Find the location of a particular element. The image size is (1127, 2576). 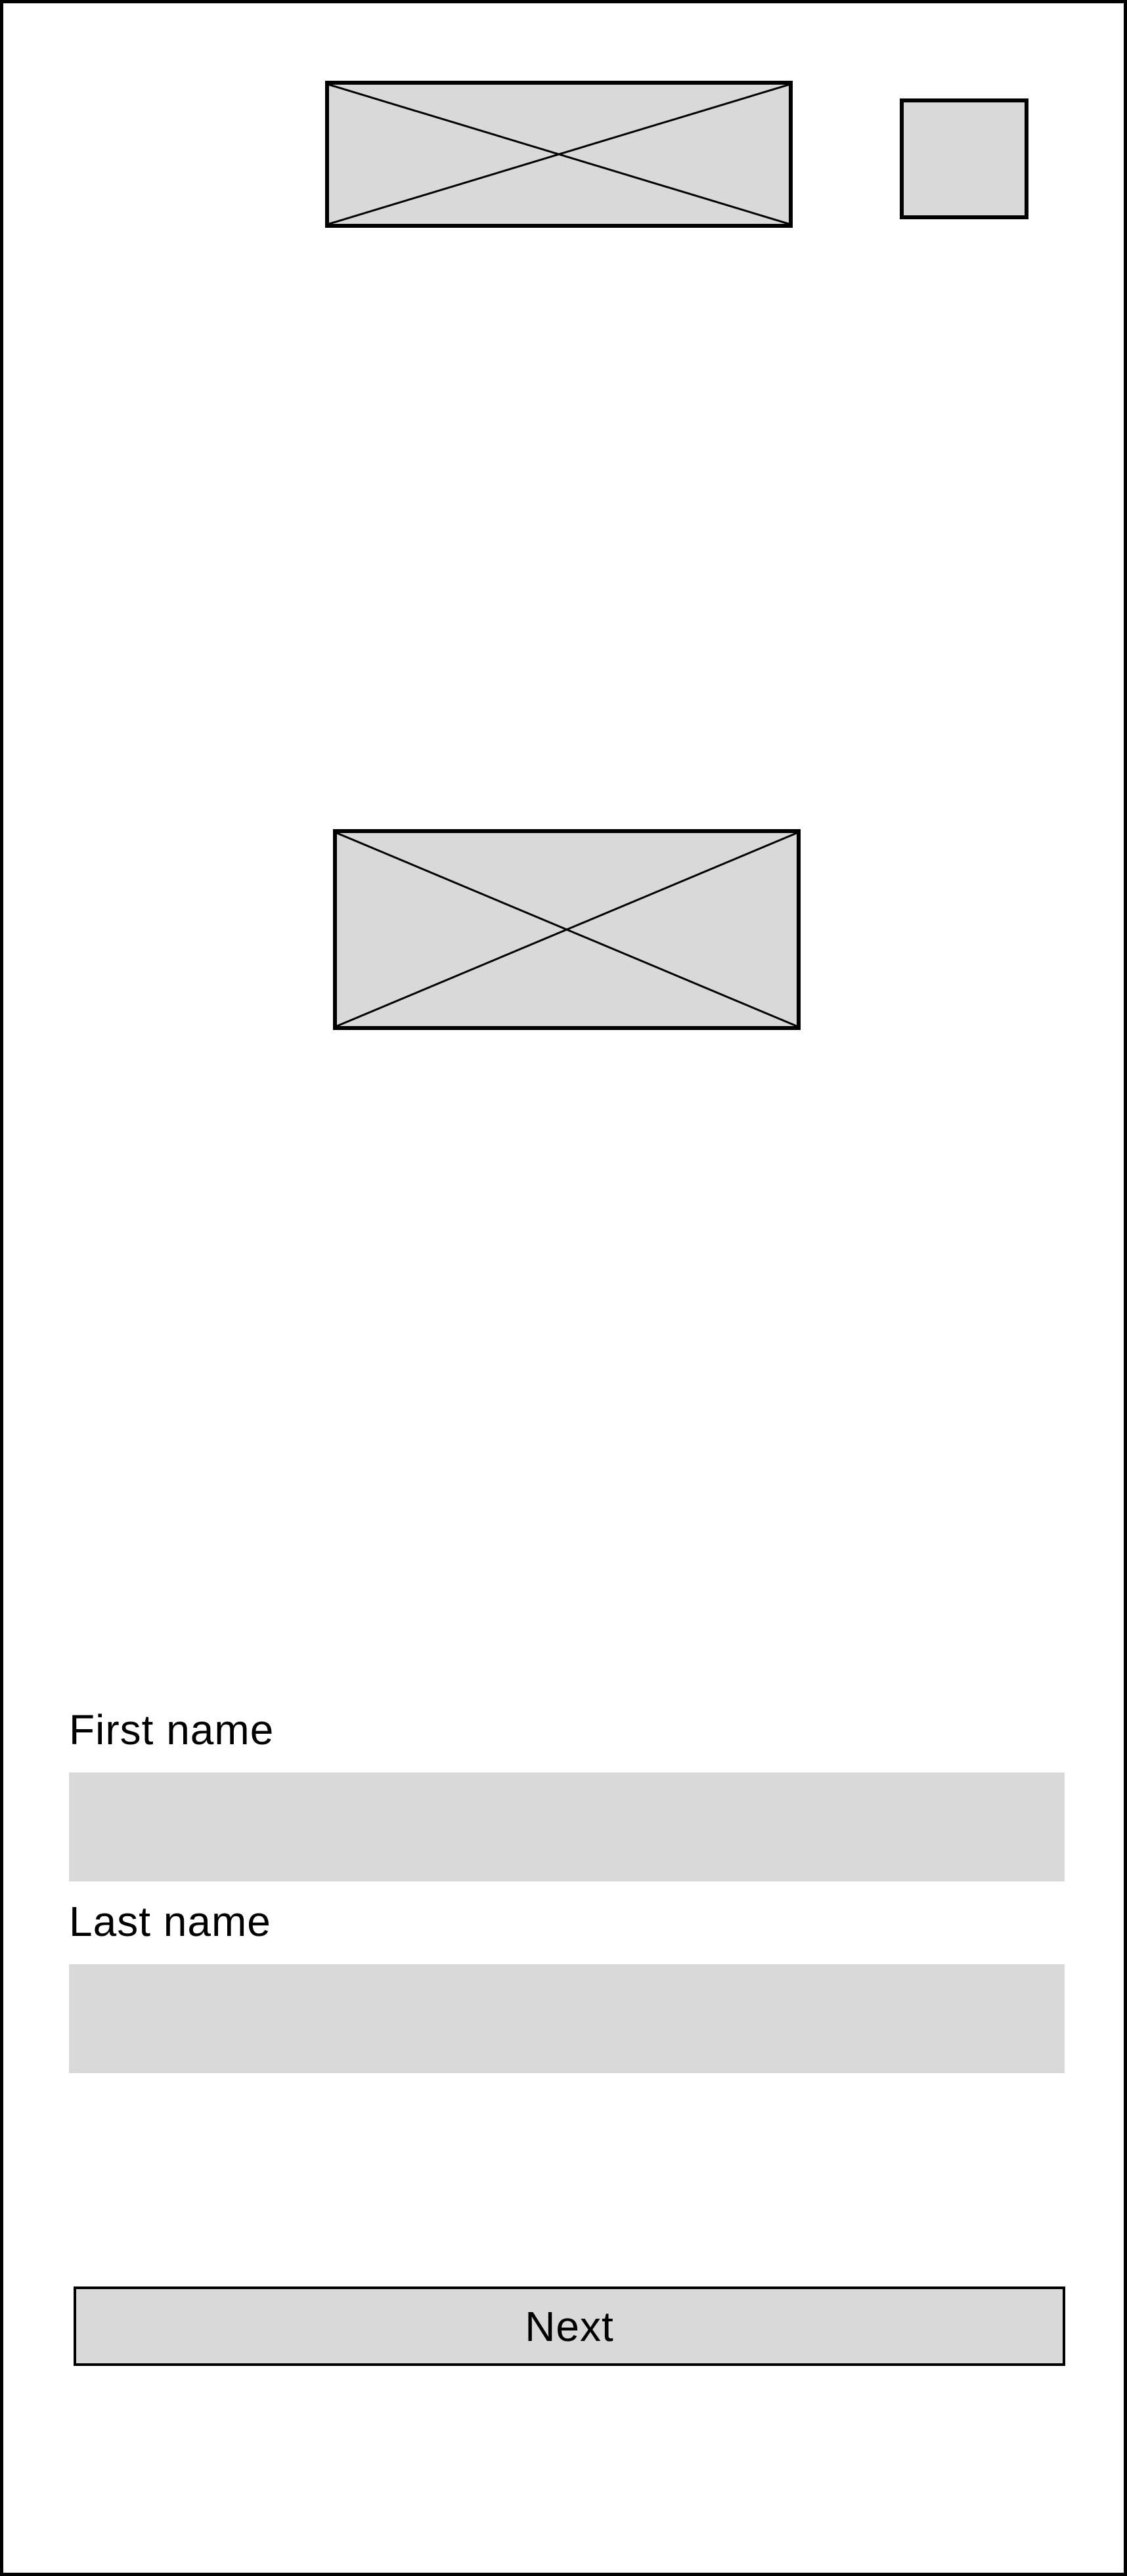

header-image-placeholder is located at coordinates (559, 154).